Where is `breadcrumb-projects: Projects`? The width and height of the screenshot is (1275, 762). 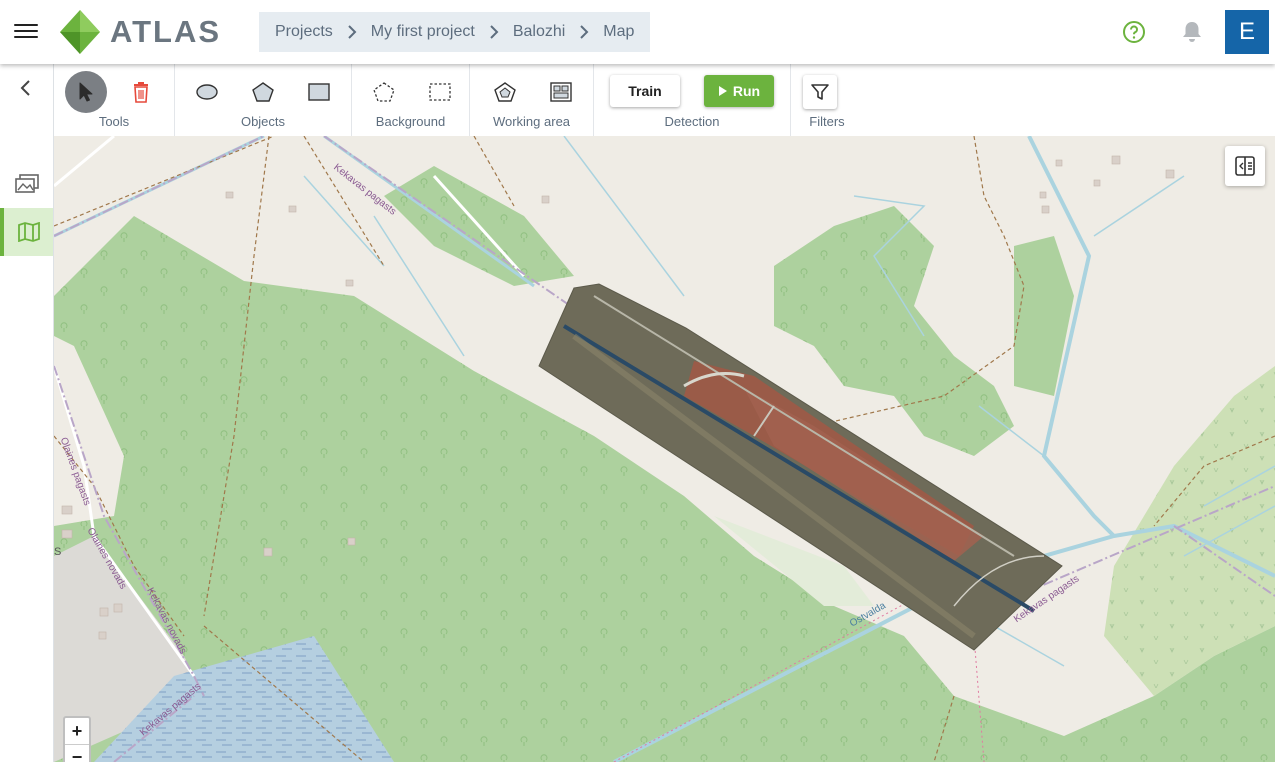 breadcrumb-projects: Projects is located at coordinates (304, 32).